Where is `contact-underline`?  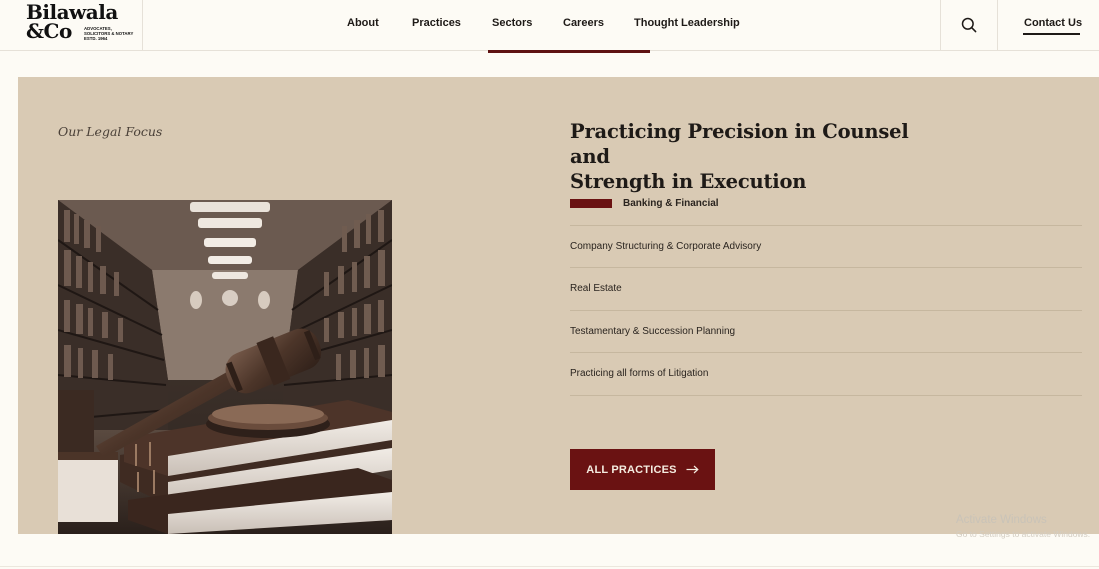
contact-underline is located at coordinates (1051, 34).